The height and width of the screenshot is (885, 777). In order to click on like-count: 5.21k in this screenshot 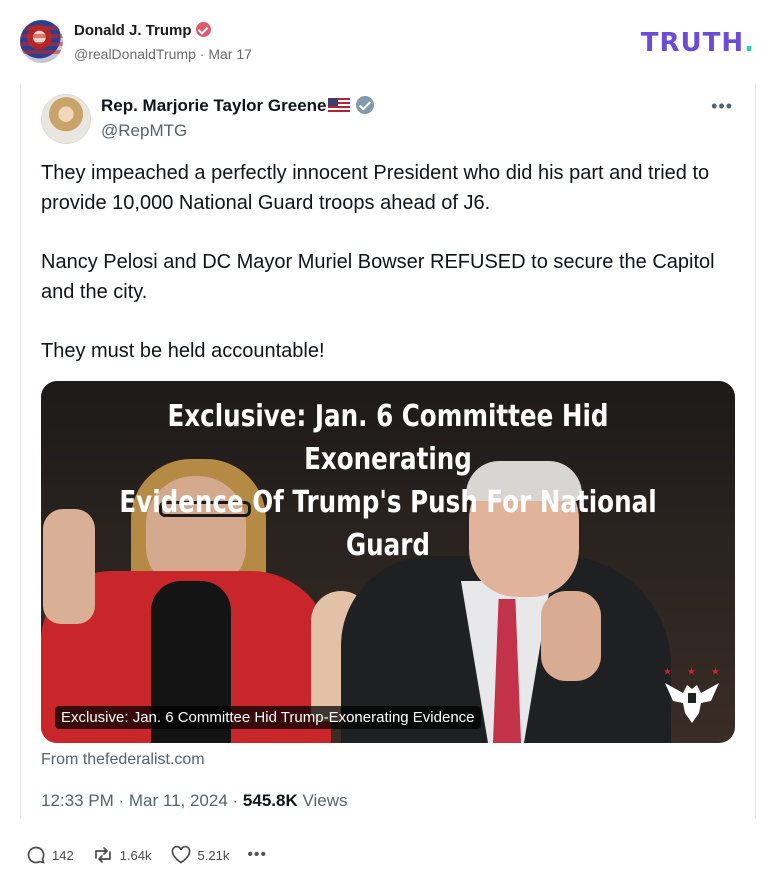, I will do `click(213, 855)`.